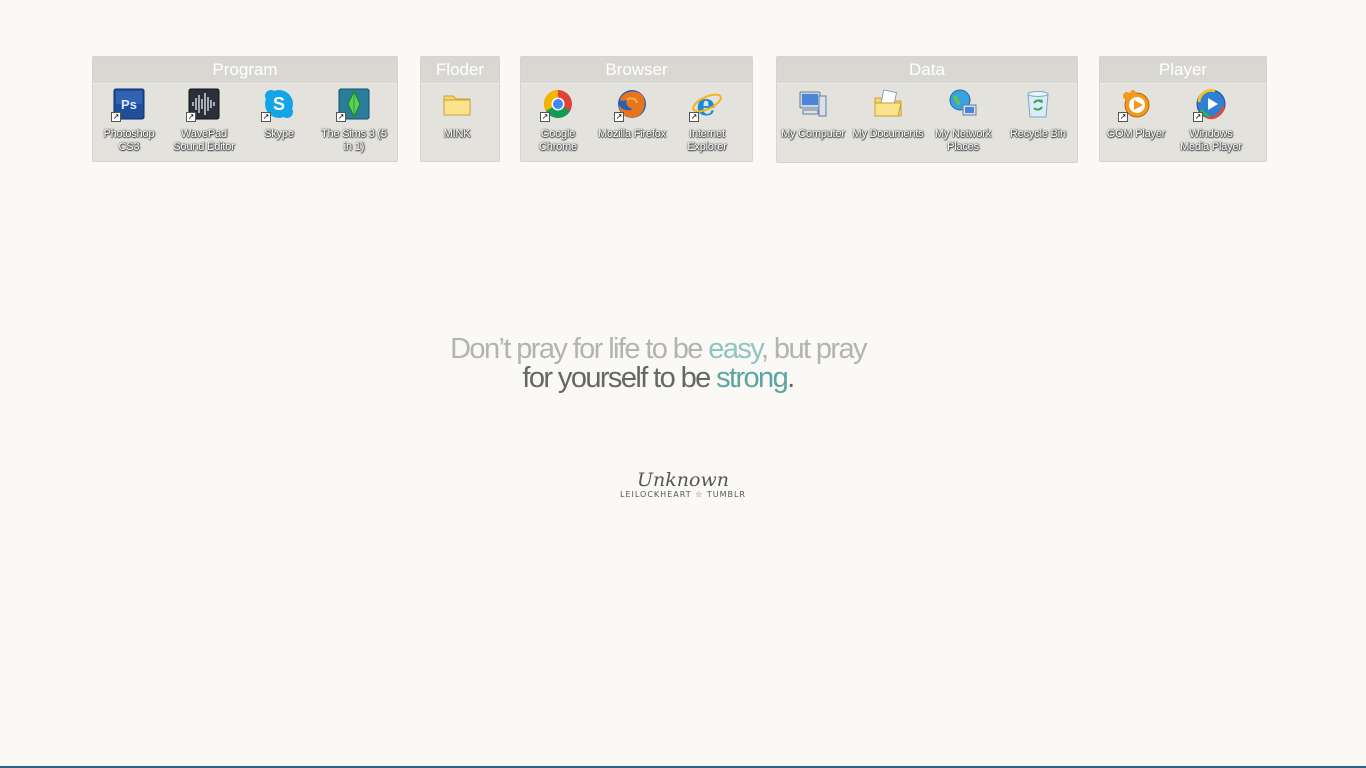 The height and width of the screenshot is (768, 1366). I want to click on svg-text: e, so click(705, 104).